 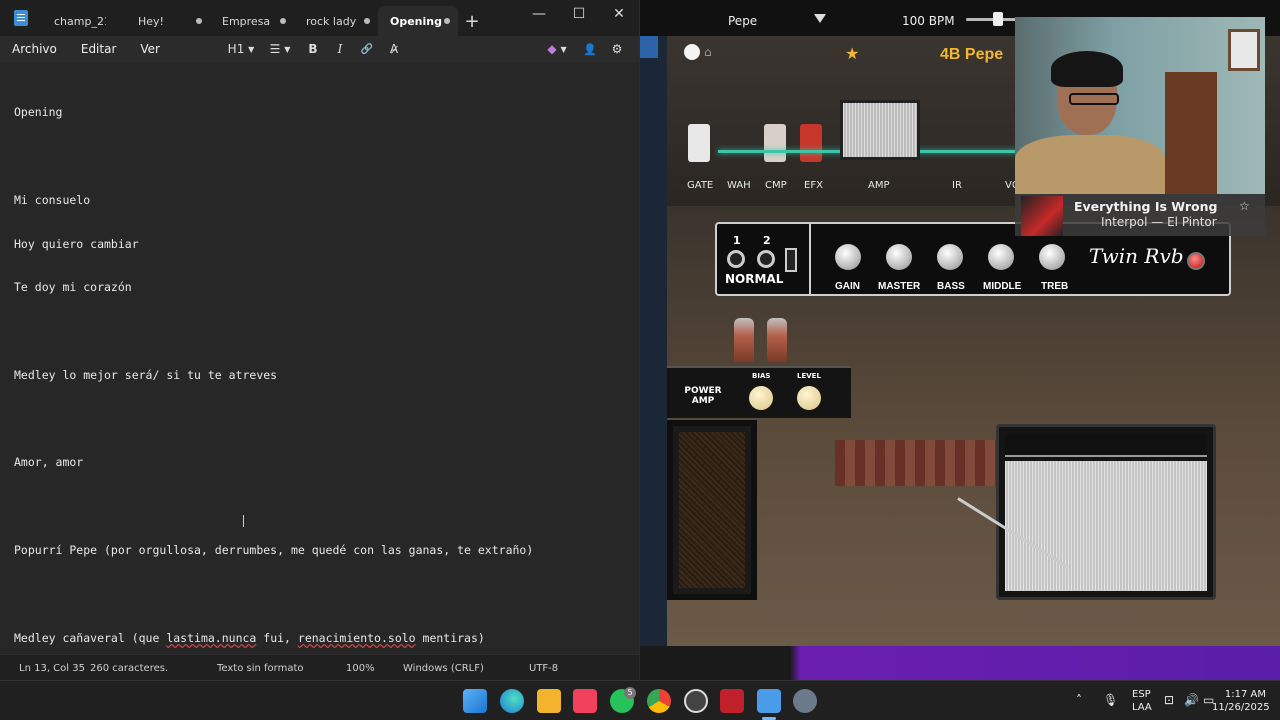 I want to click on text-line: Amor, amor, so click(x=49, y=462).